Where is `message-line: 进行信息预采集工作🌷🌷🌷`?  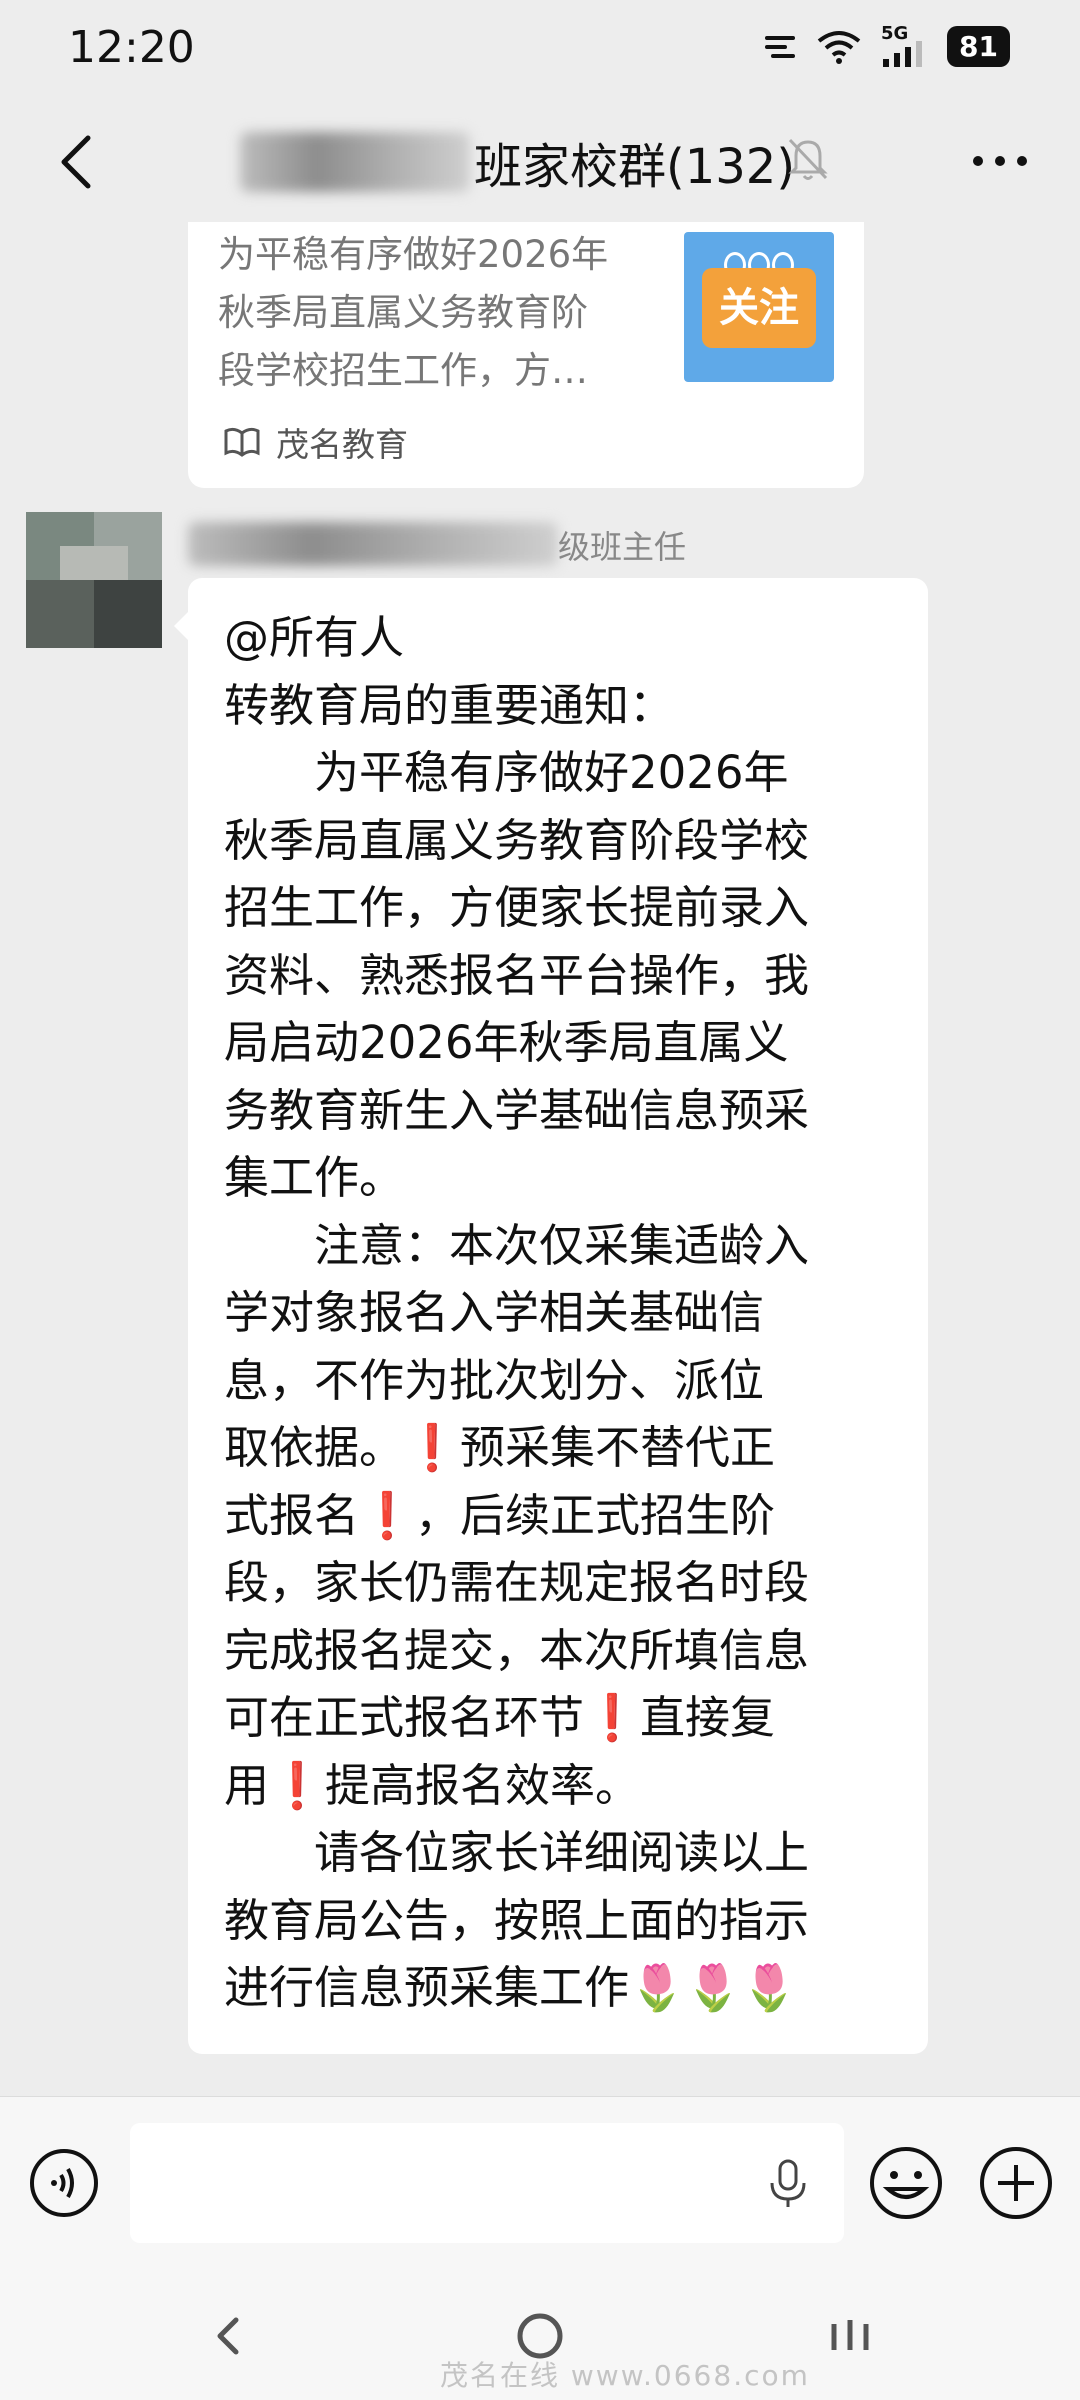 message-line: 进行信息预采集工作🌷🌷🌷 is located at coordinates (511, 1987).